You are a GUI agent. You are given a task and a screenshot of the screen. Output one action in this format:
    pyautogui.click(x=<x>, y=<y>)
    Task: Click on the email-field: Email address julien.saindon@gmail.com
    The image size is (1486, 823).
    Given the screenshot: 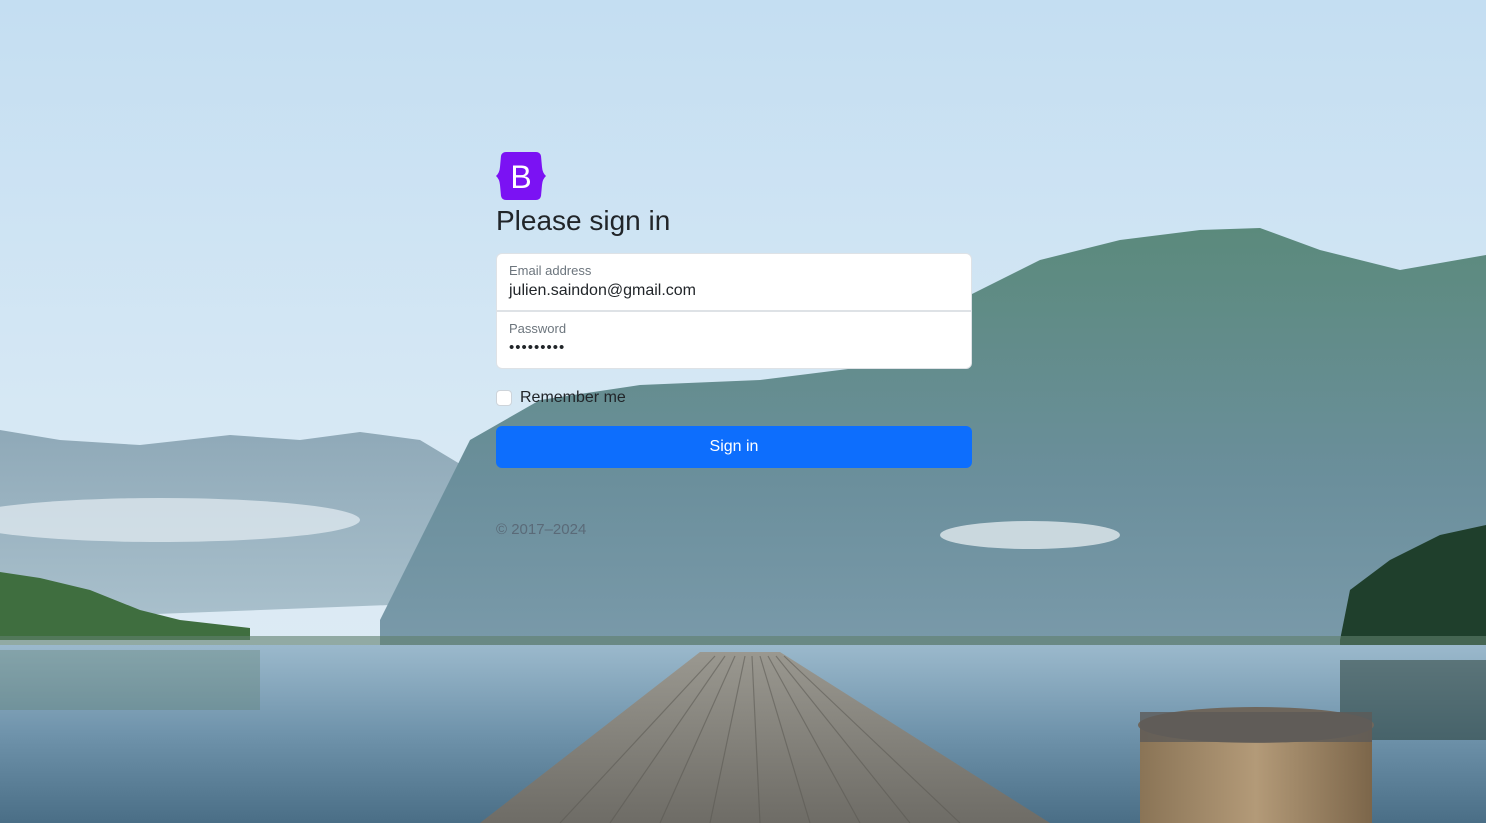 What is the action you would take?
    pyautogui.click(x=734, y=282)
    